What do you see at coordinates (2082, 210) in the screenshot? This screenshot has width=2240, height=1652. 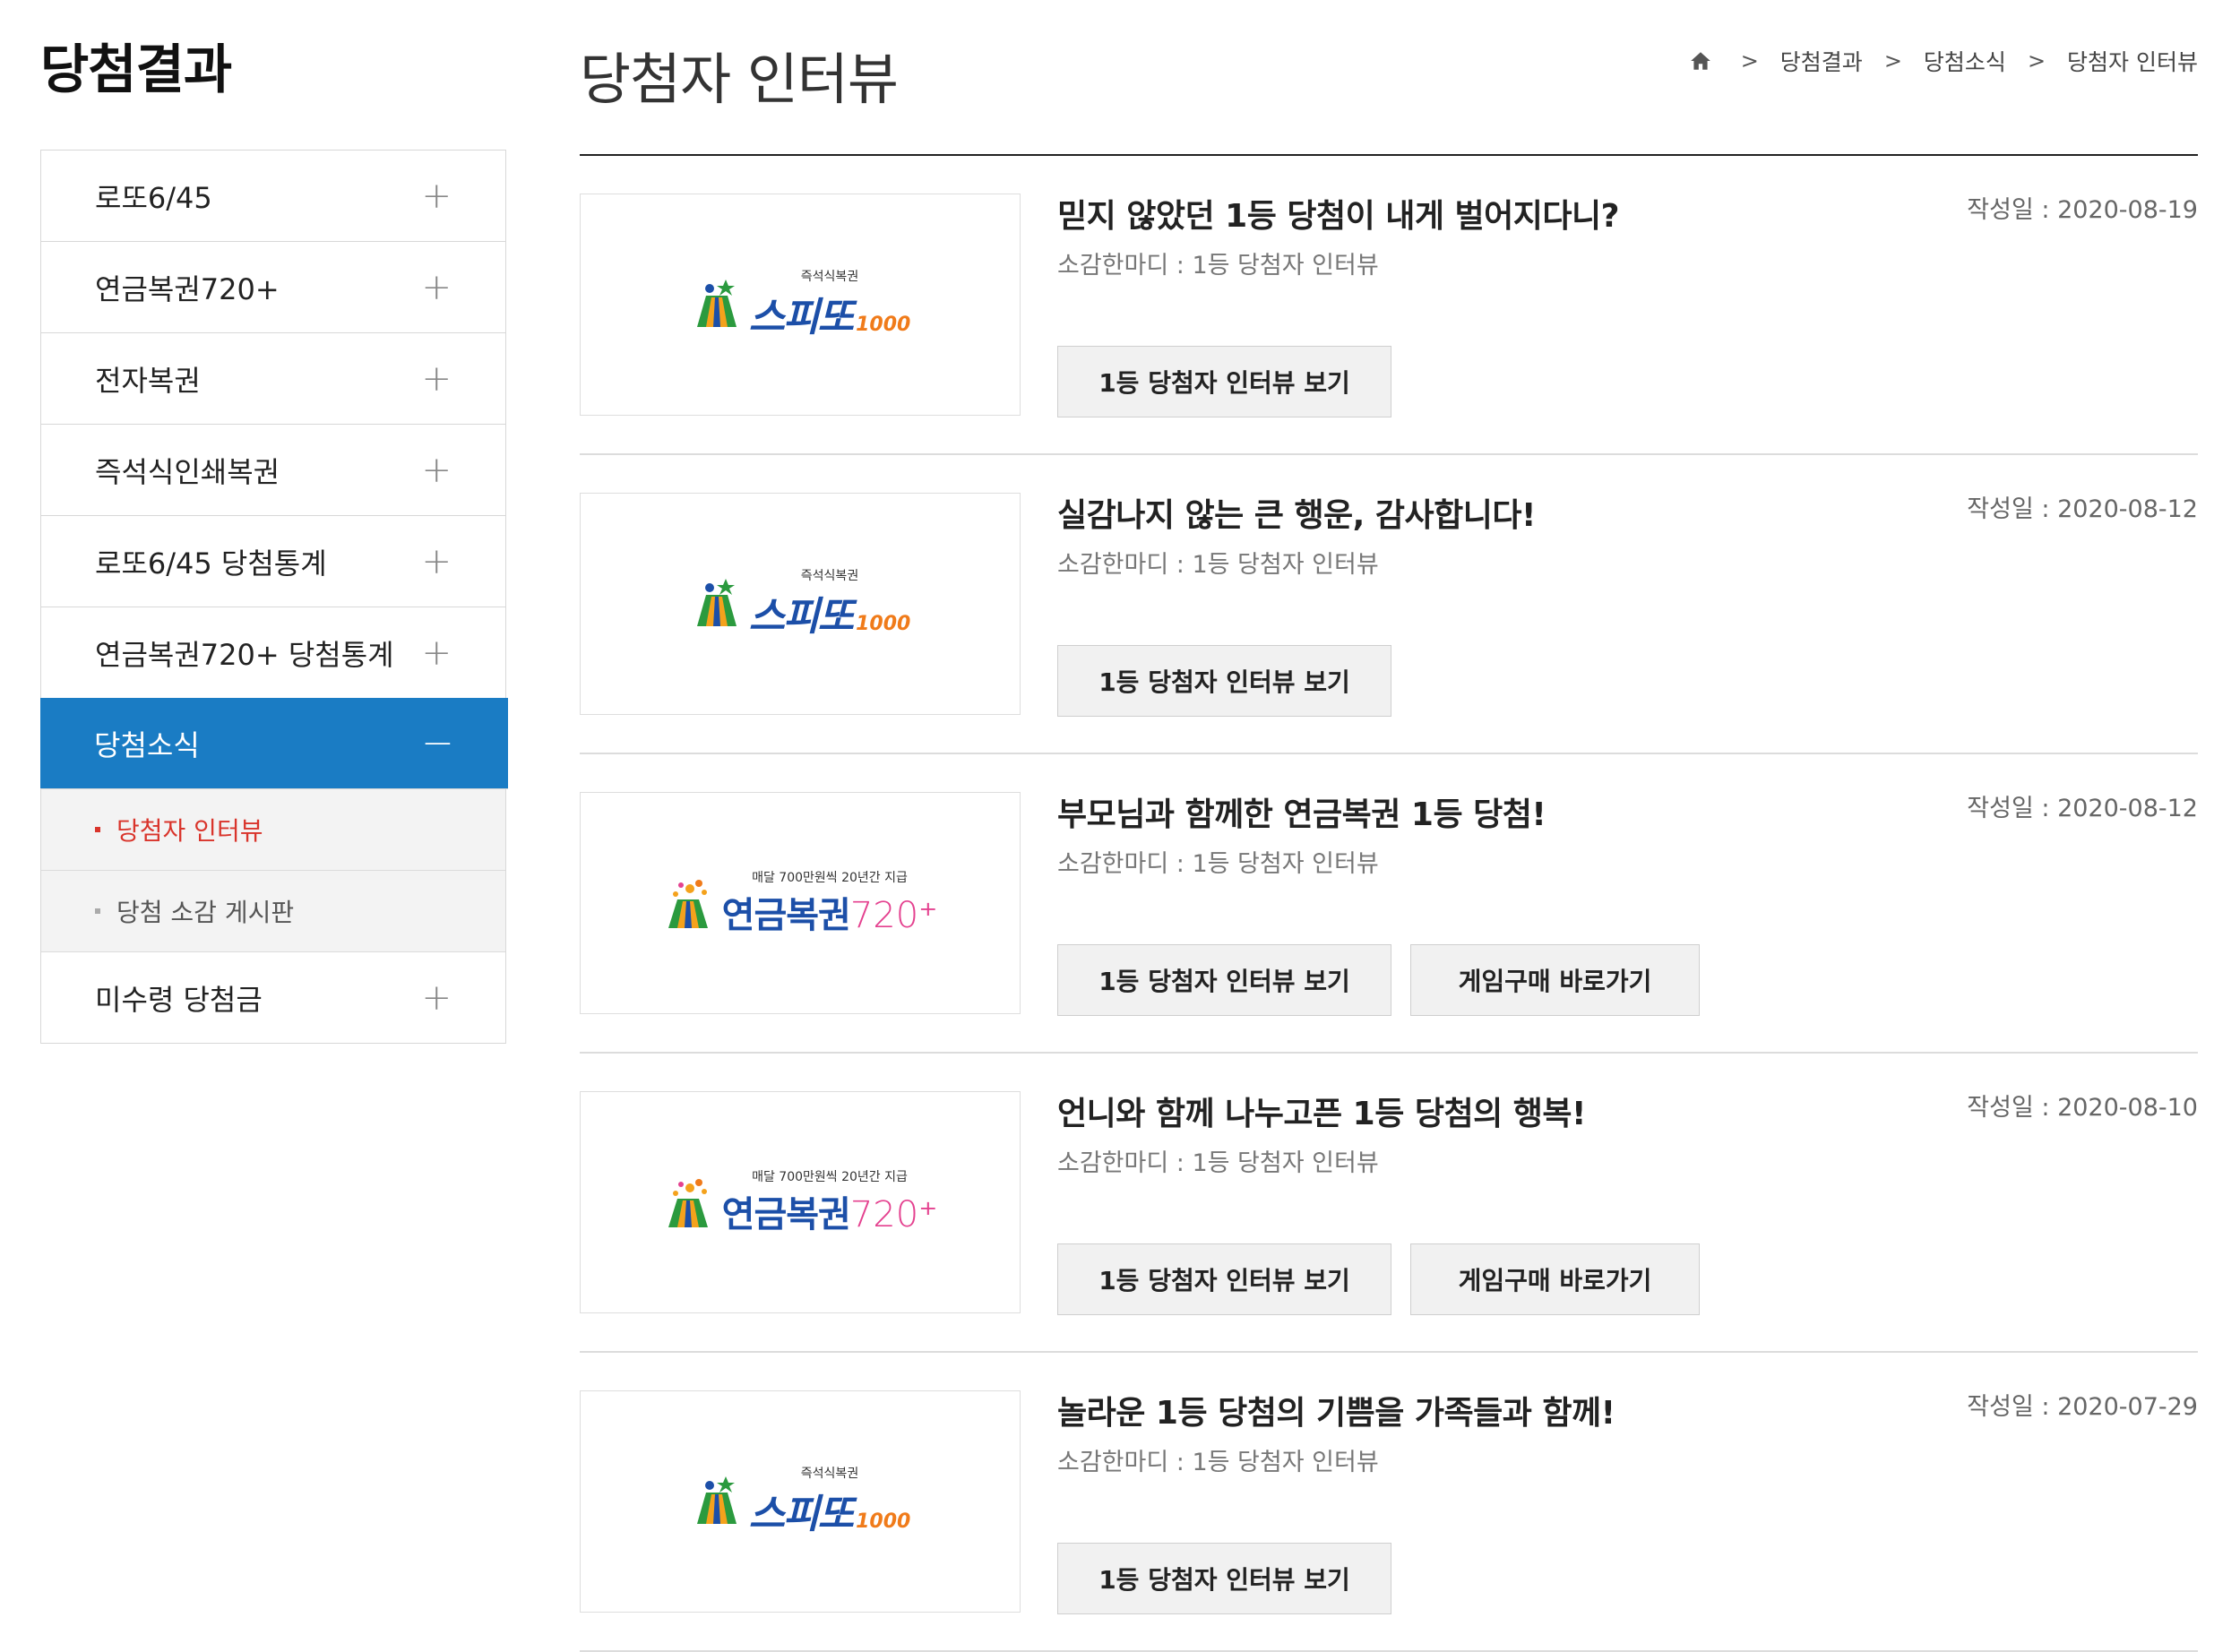 I see `interview-date: 작성일 : 2020-08-19` at bounding box center [2082, 210].